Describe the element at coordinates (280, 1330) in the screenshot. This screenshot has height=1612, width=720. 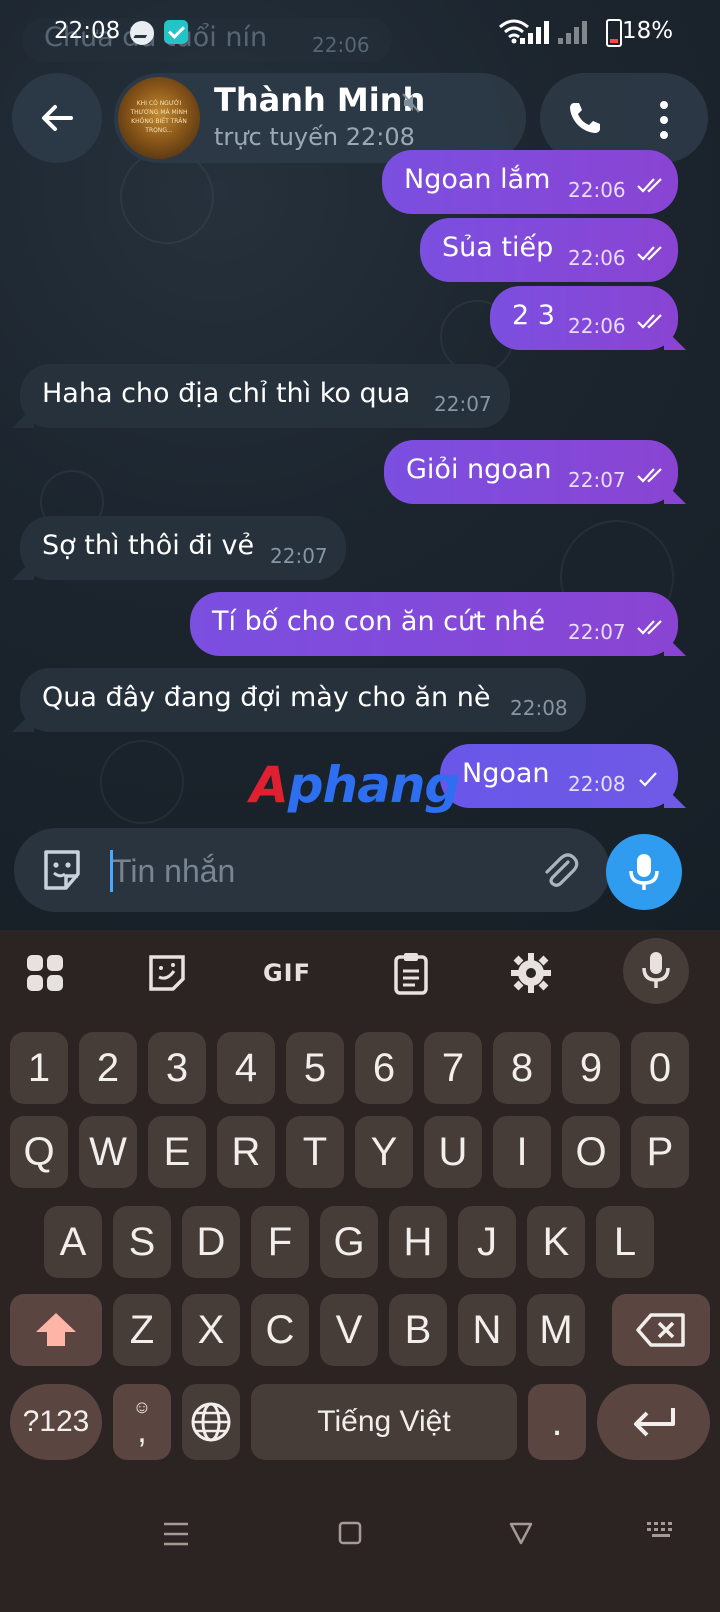
I see `key-c: C` at that location.